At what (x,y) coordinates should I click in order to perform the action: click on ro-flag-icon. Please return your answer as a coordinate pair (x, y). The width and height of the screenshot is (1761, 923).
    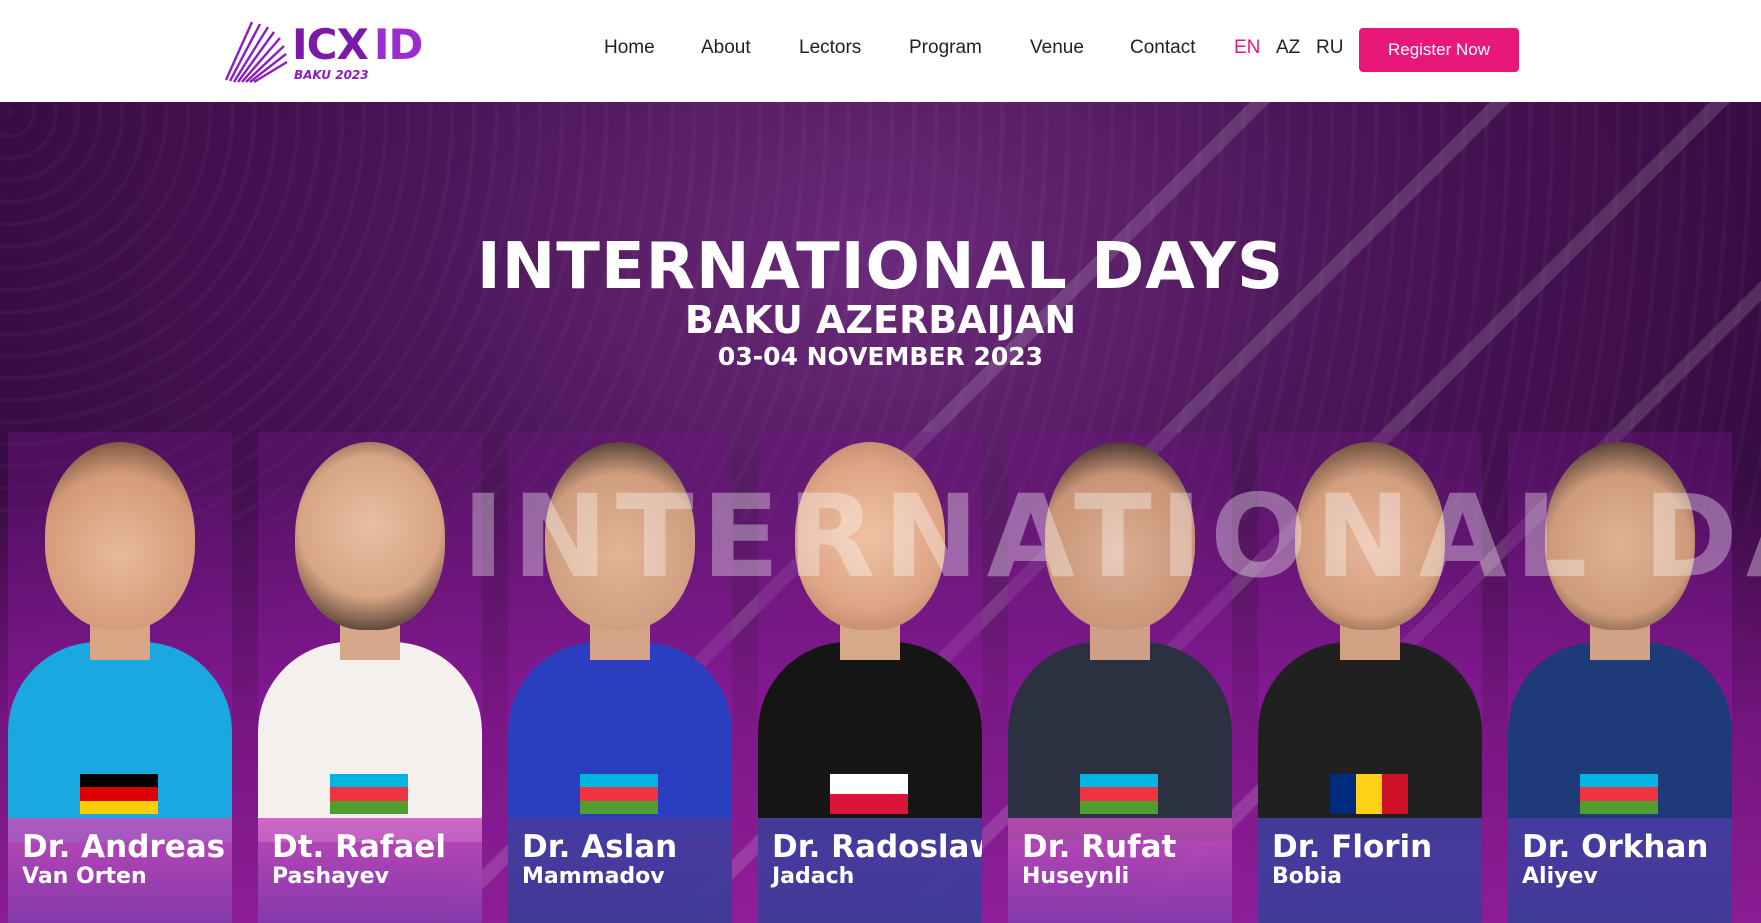
    Looking at the image, I should click on (1369, 794).